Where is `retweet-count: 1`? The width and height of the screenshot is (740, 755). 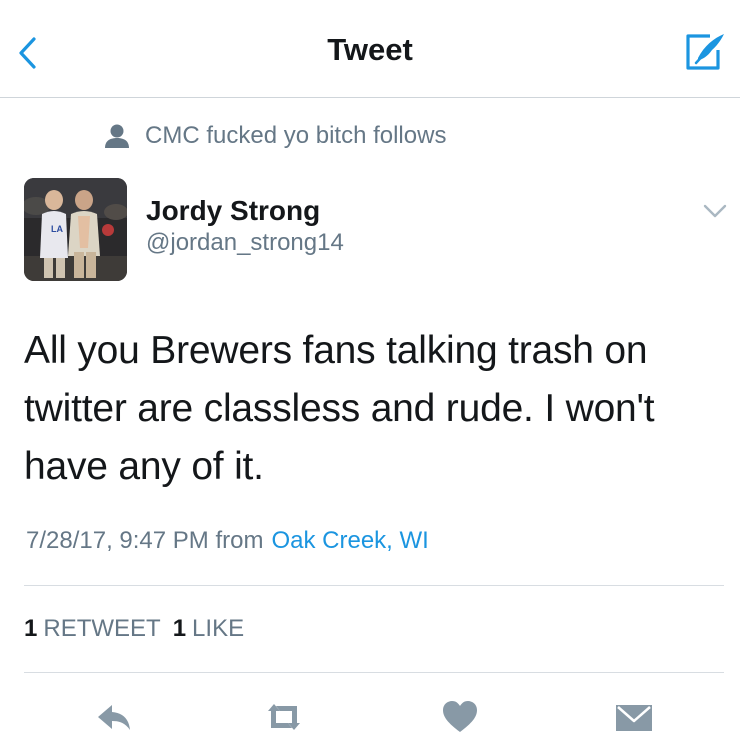
retweet-count: 1 is located at coordinates (31, 628).